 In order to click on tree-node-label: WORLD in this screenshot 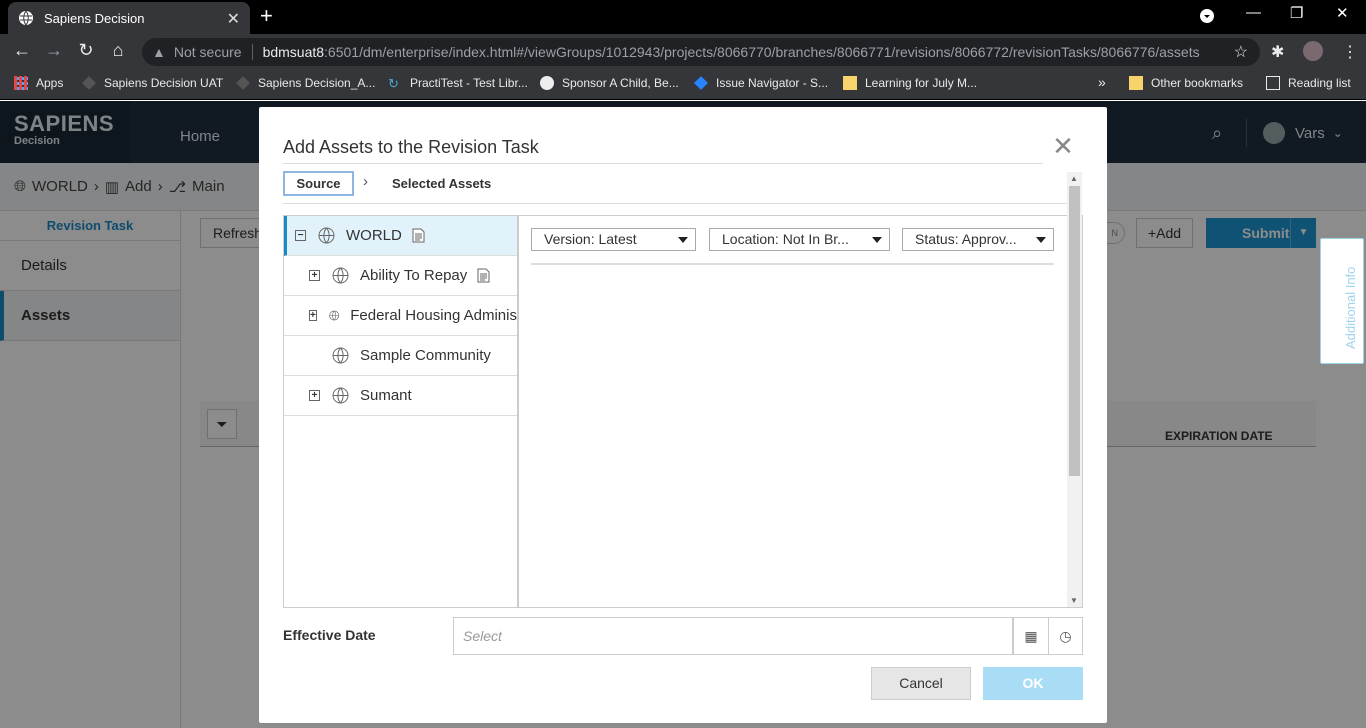, I will do `click(374, 235)`.